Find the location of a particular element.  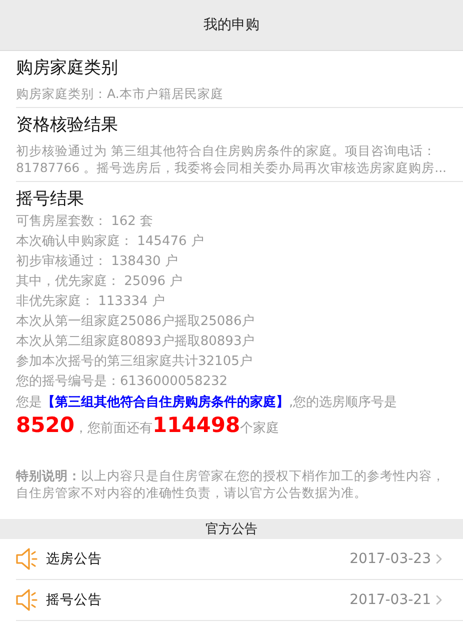

section-bar-title: 官方公告 is located at coordinates (232, 529).